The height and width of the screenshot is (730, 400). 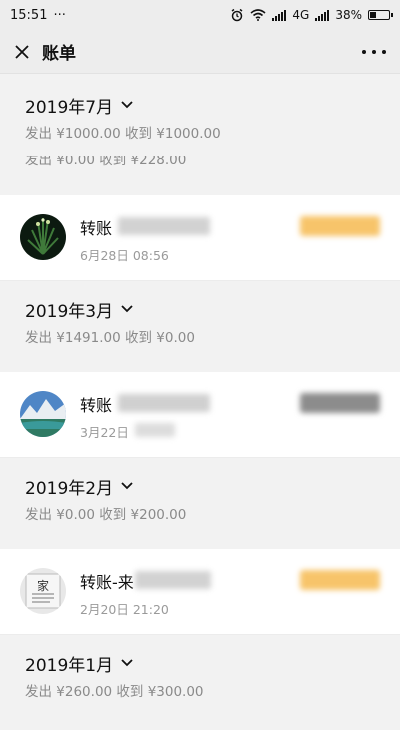 I want to click on cell-signal-icon, so click(x=279, y=15).